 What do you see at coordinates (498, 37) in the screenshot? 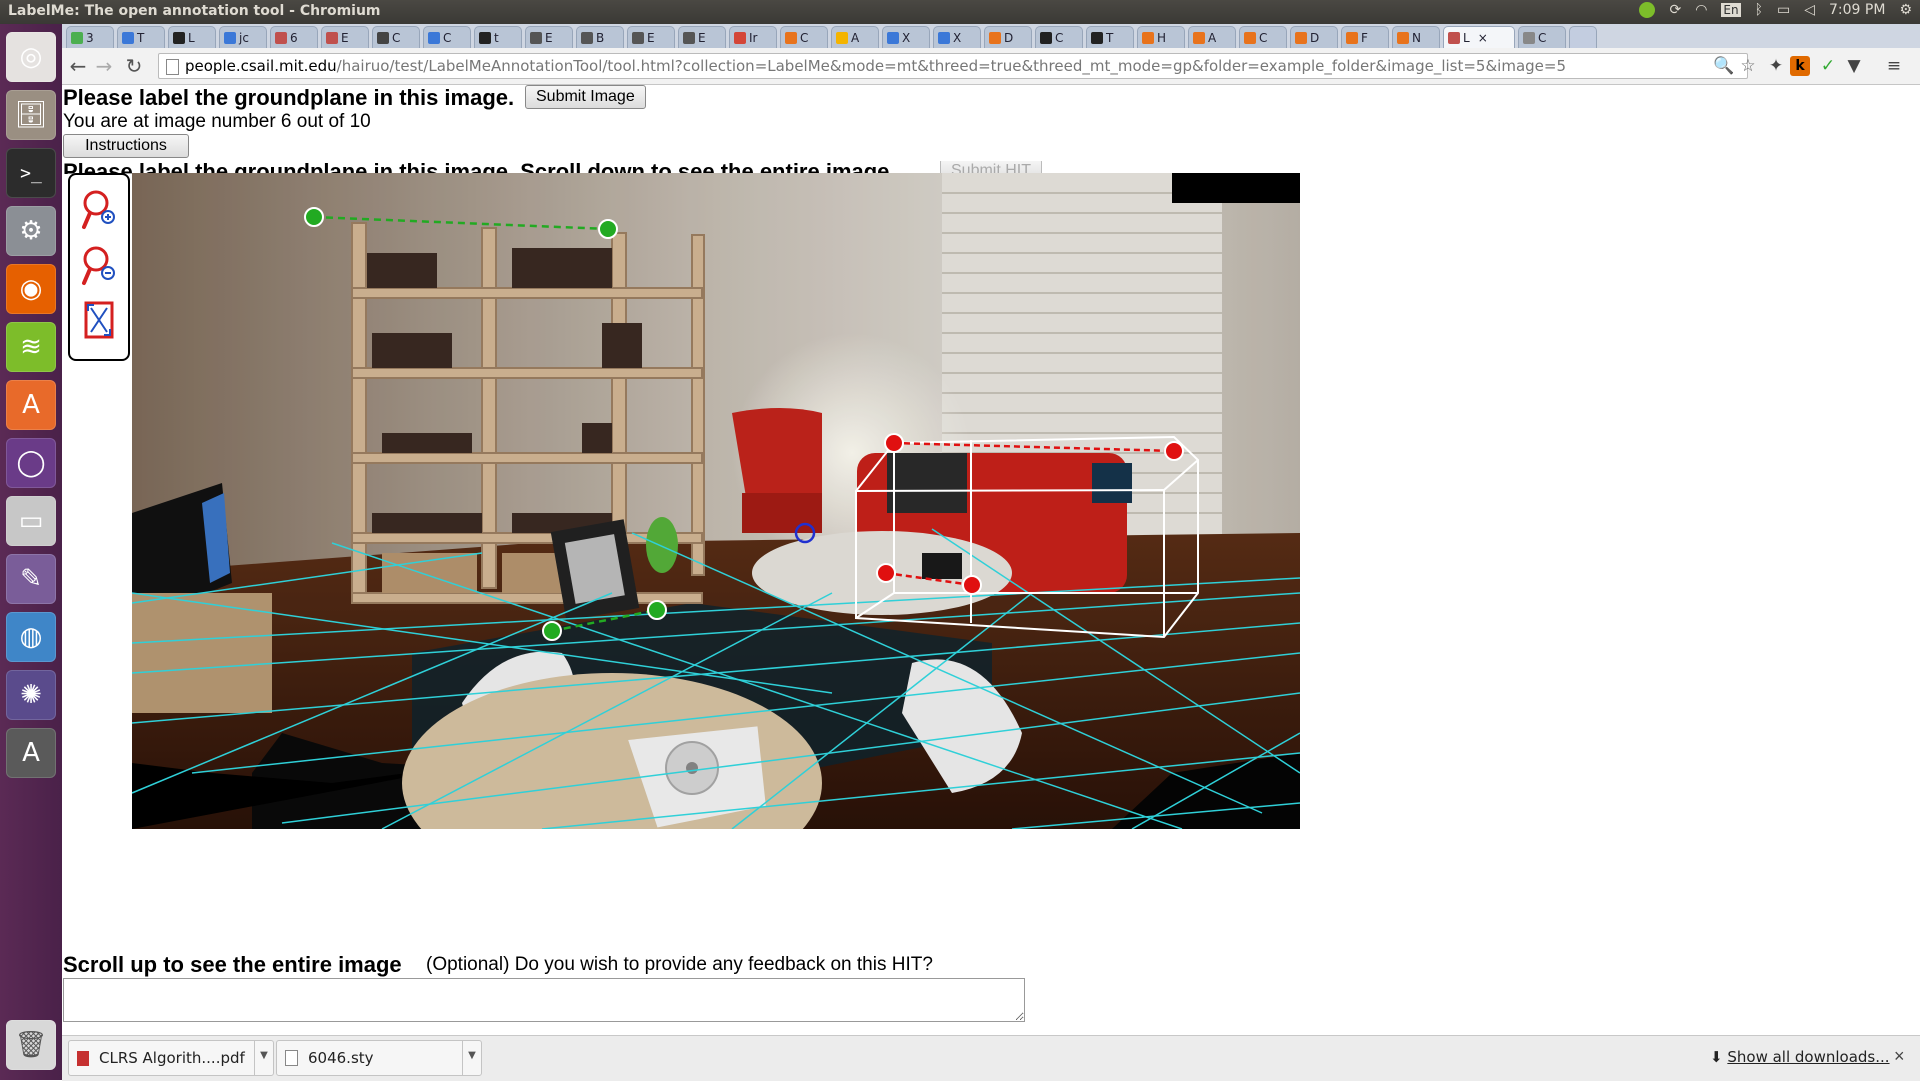
I see `browser-tab: t` at bounding box center [498, 37].